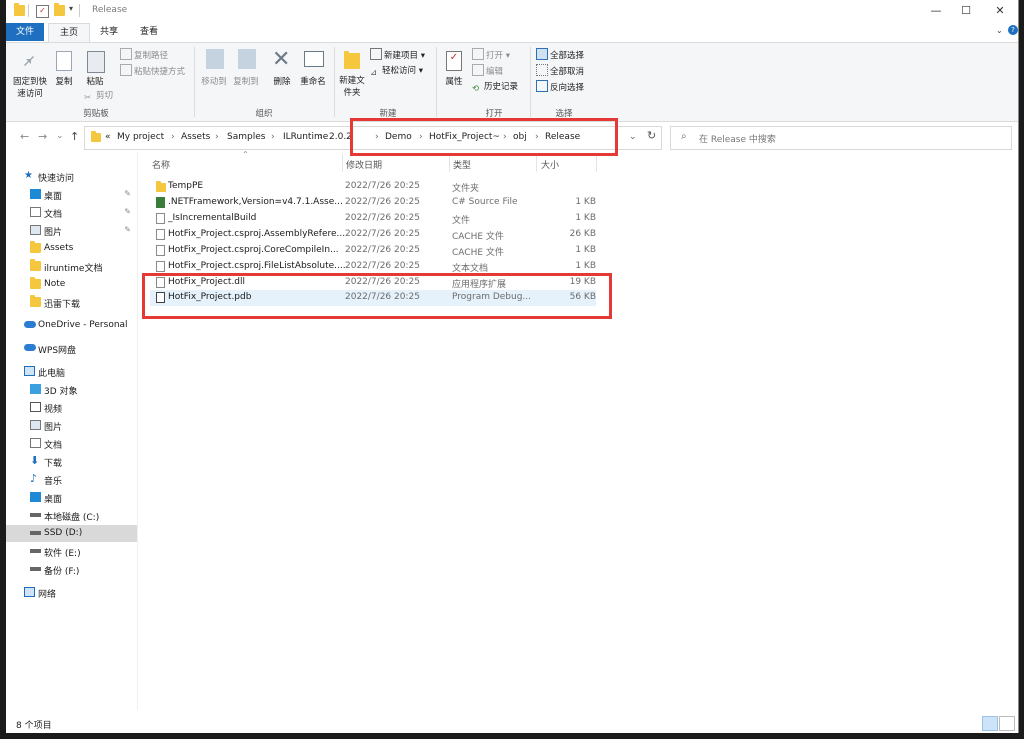 This screenshot has width=1024, height=739. I want to click on forward-button: →, so click(42, 136).